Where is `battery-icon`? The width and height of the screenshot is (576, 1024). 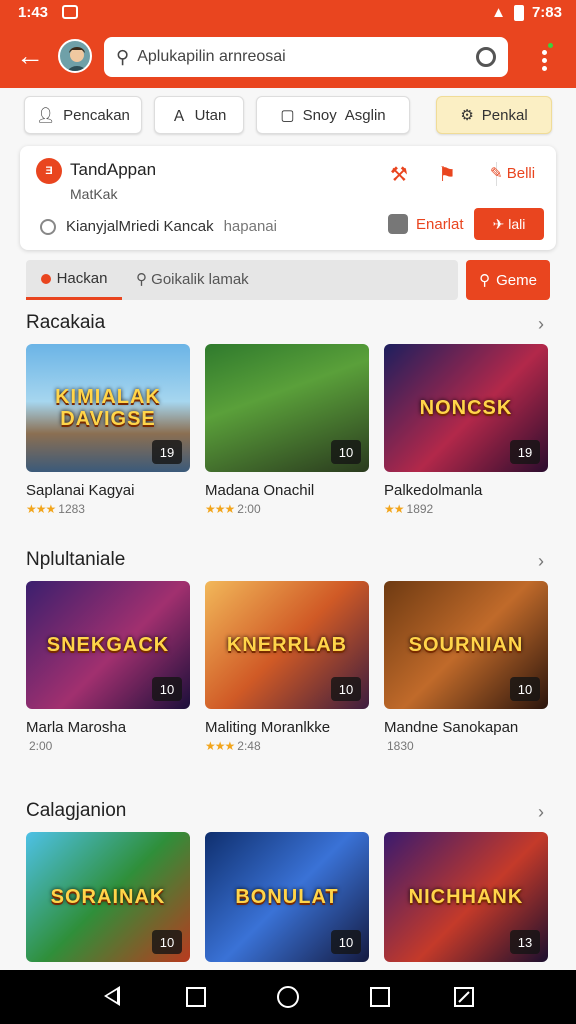
battery-icon is located at coordinates (518, 12).